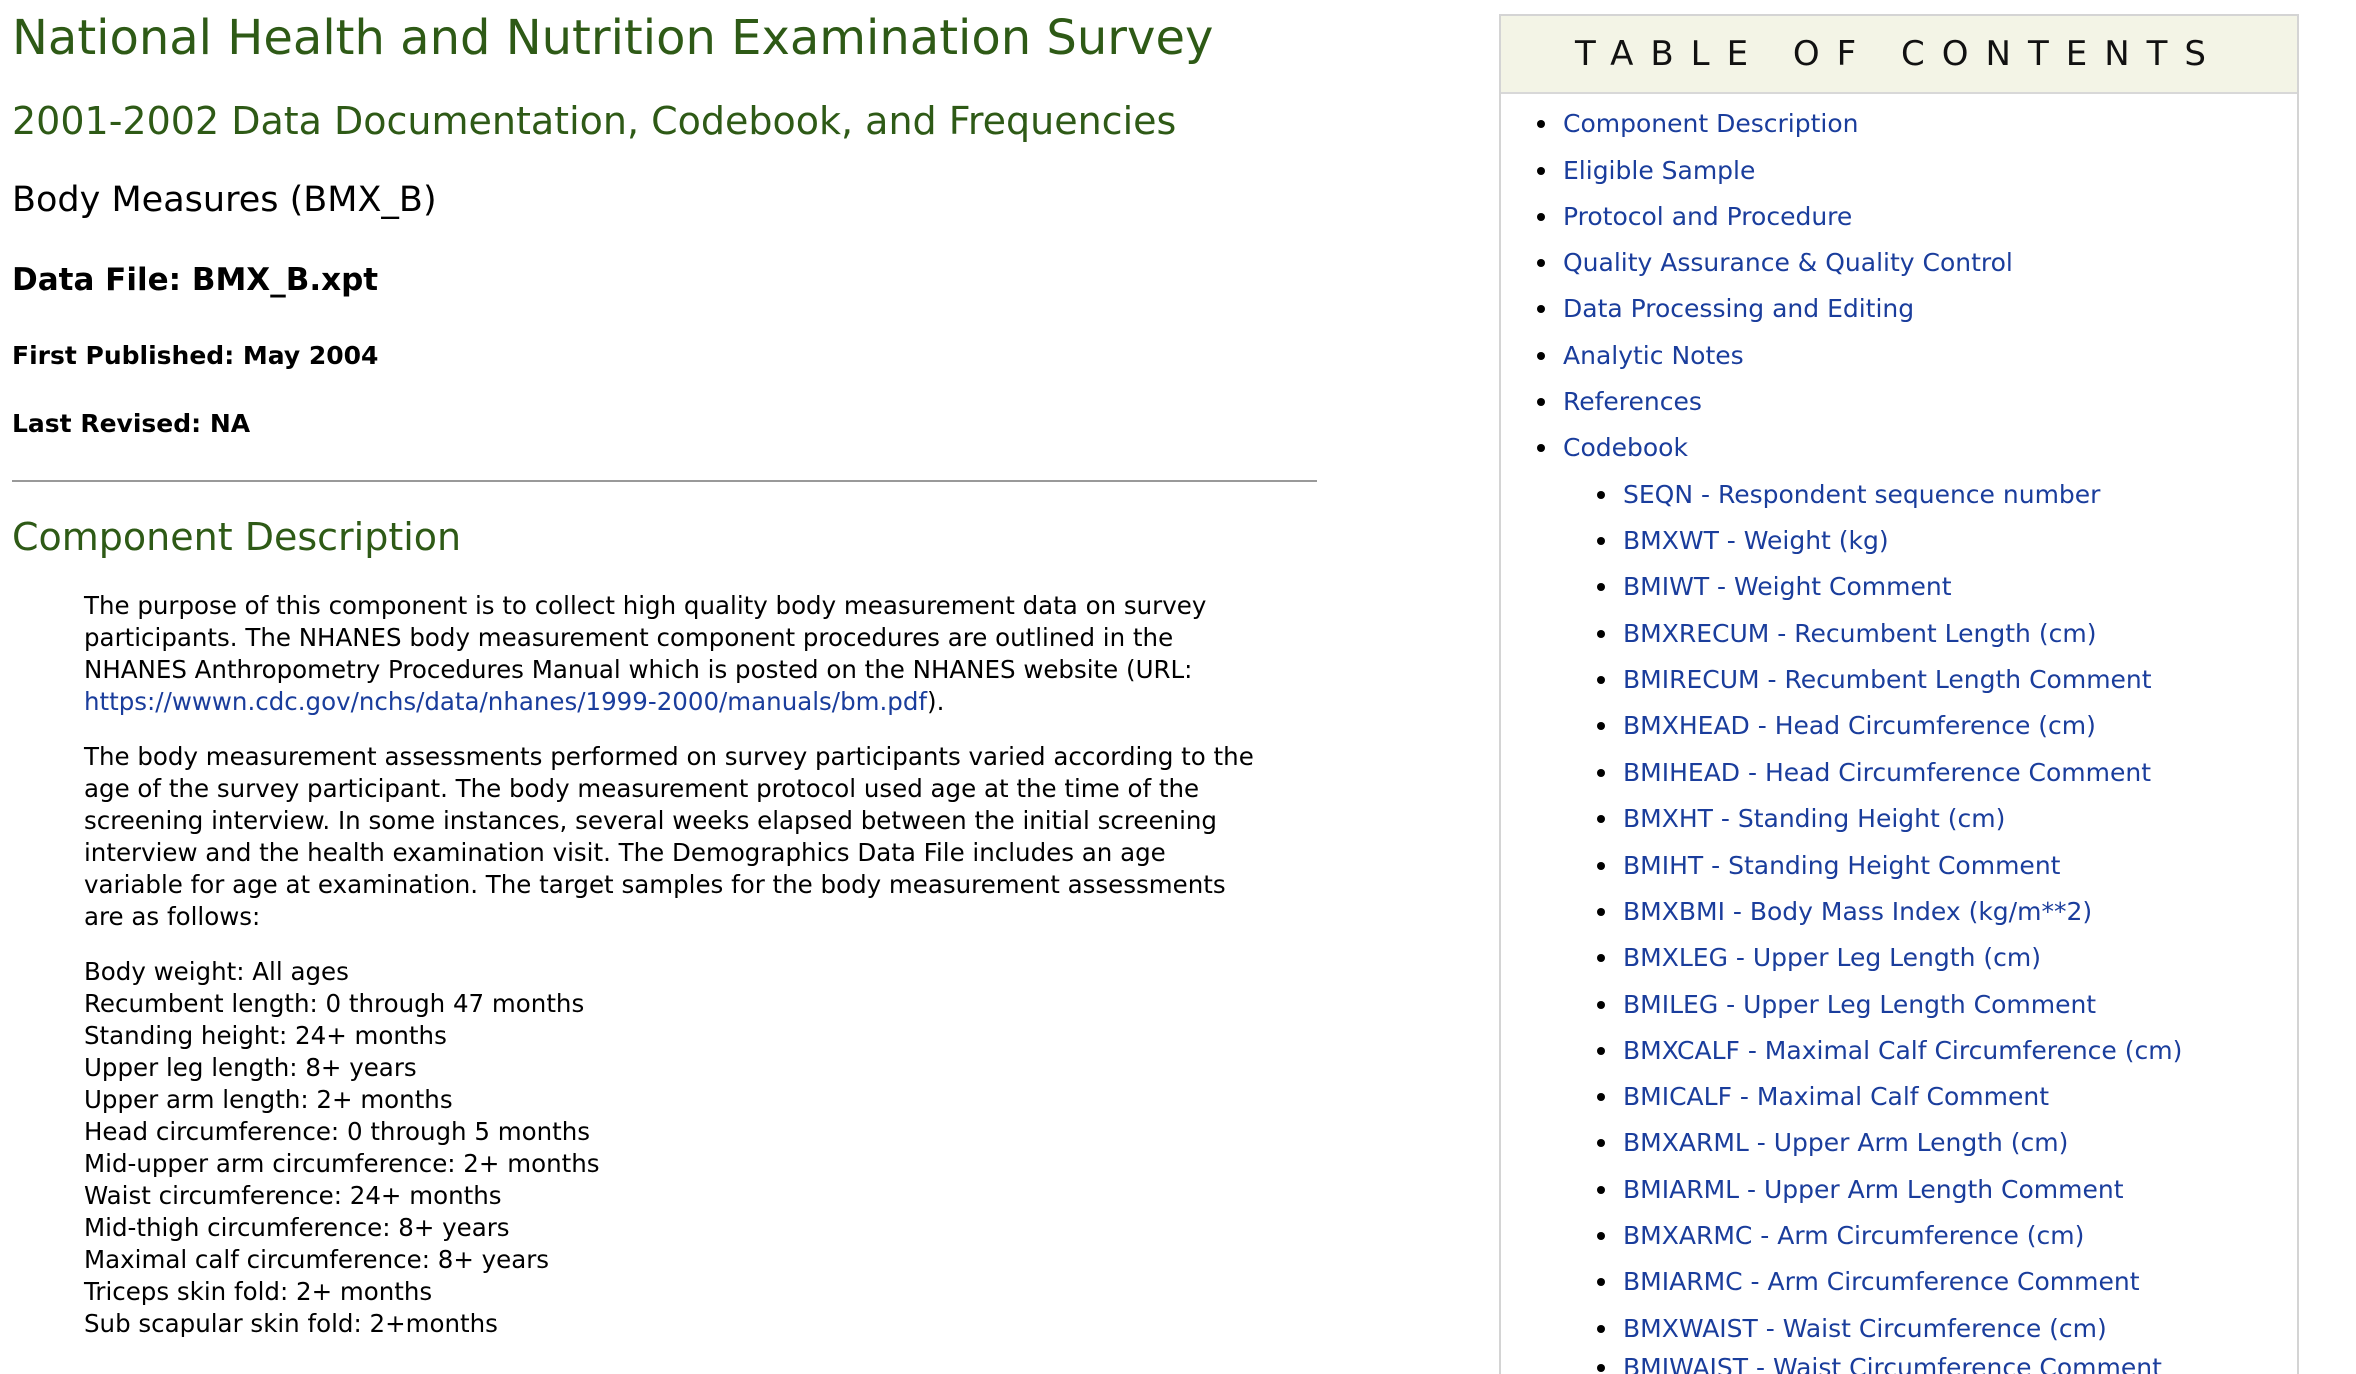 This screenshot has height=1374, width=2356. What do you see at coordinates (131, 423) in the screenshot?
I see `last-revised: Last Revised: NA` at bounding box center [131, 423].